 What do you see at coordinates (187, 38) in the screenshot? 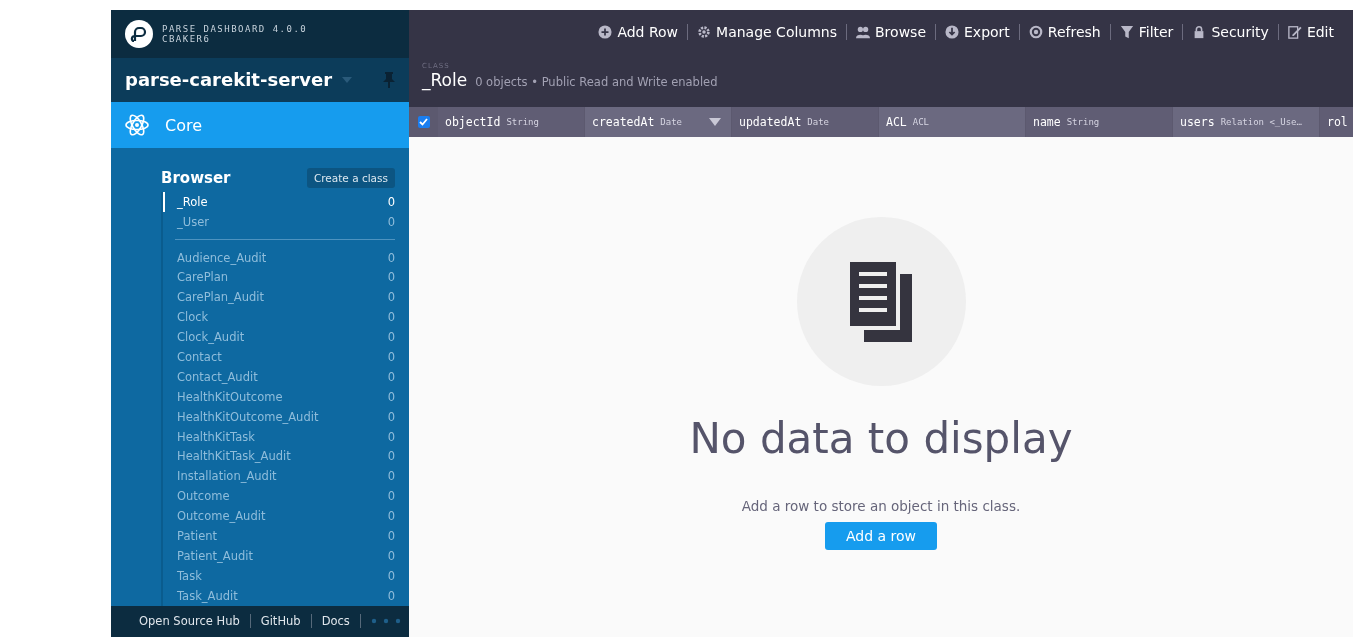
I see `user-name: CBAKER6` at bounding box center [187, 38].